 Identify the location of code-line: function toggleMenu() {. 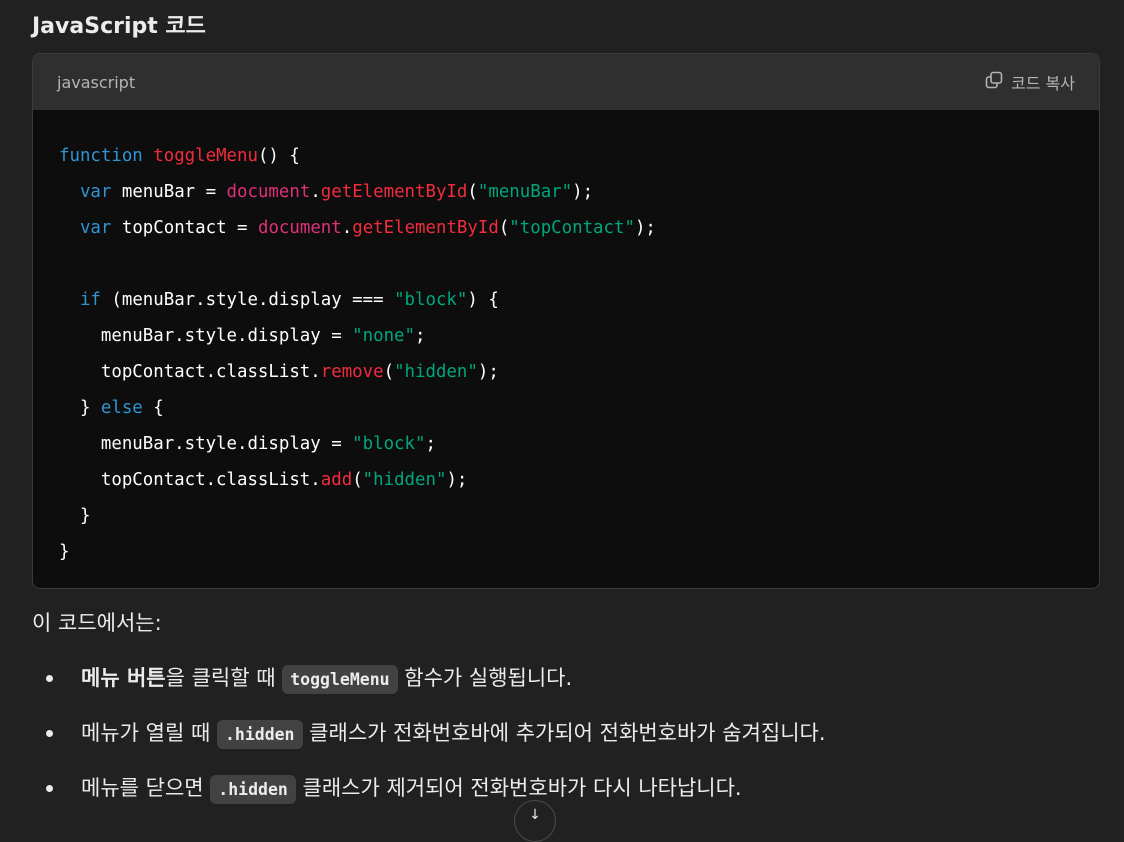
(179, 156).